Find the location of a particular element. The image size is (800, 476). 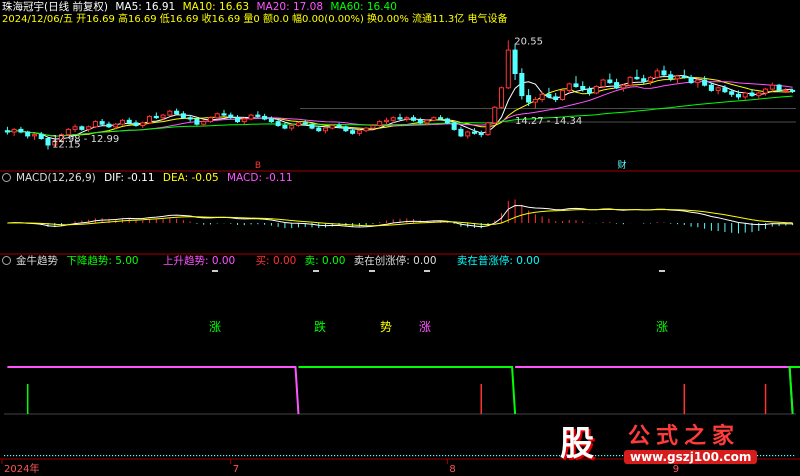

trend-sell-new-high: 卖在创涨停: 0.00 is located at coordinates (395, 261).